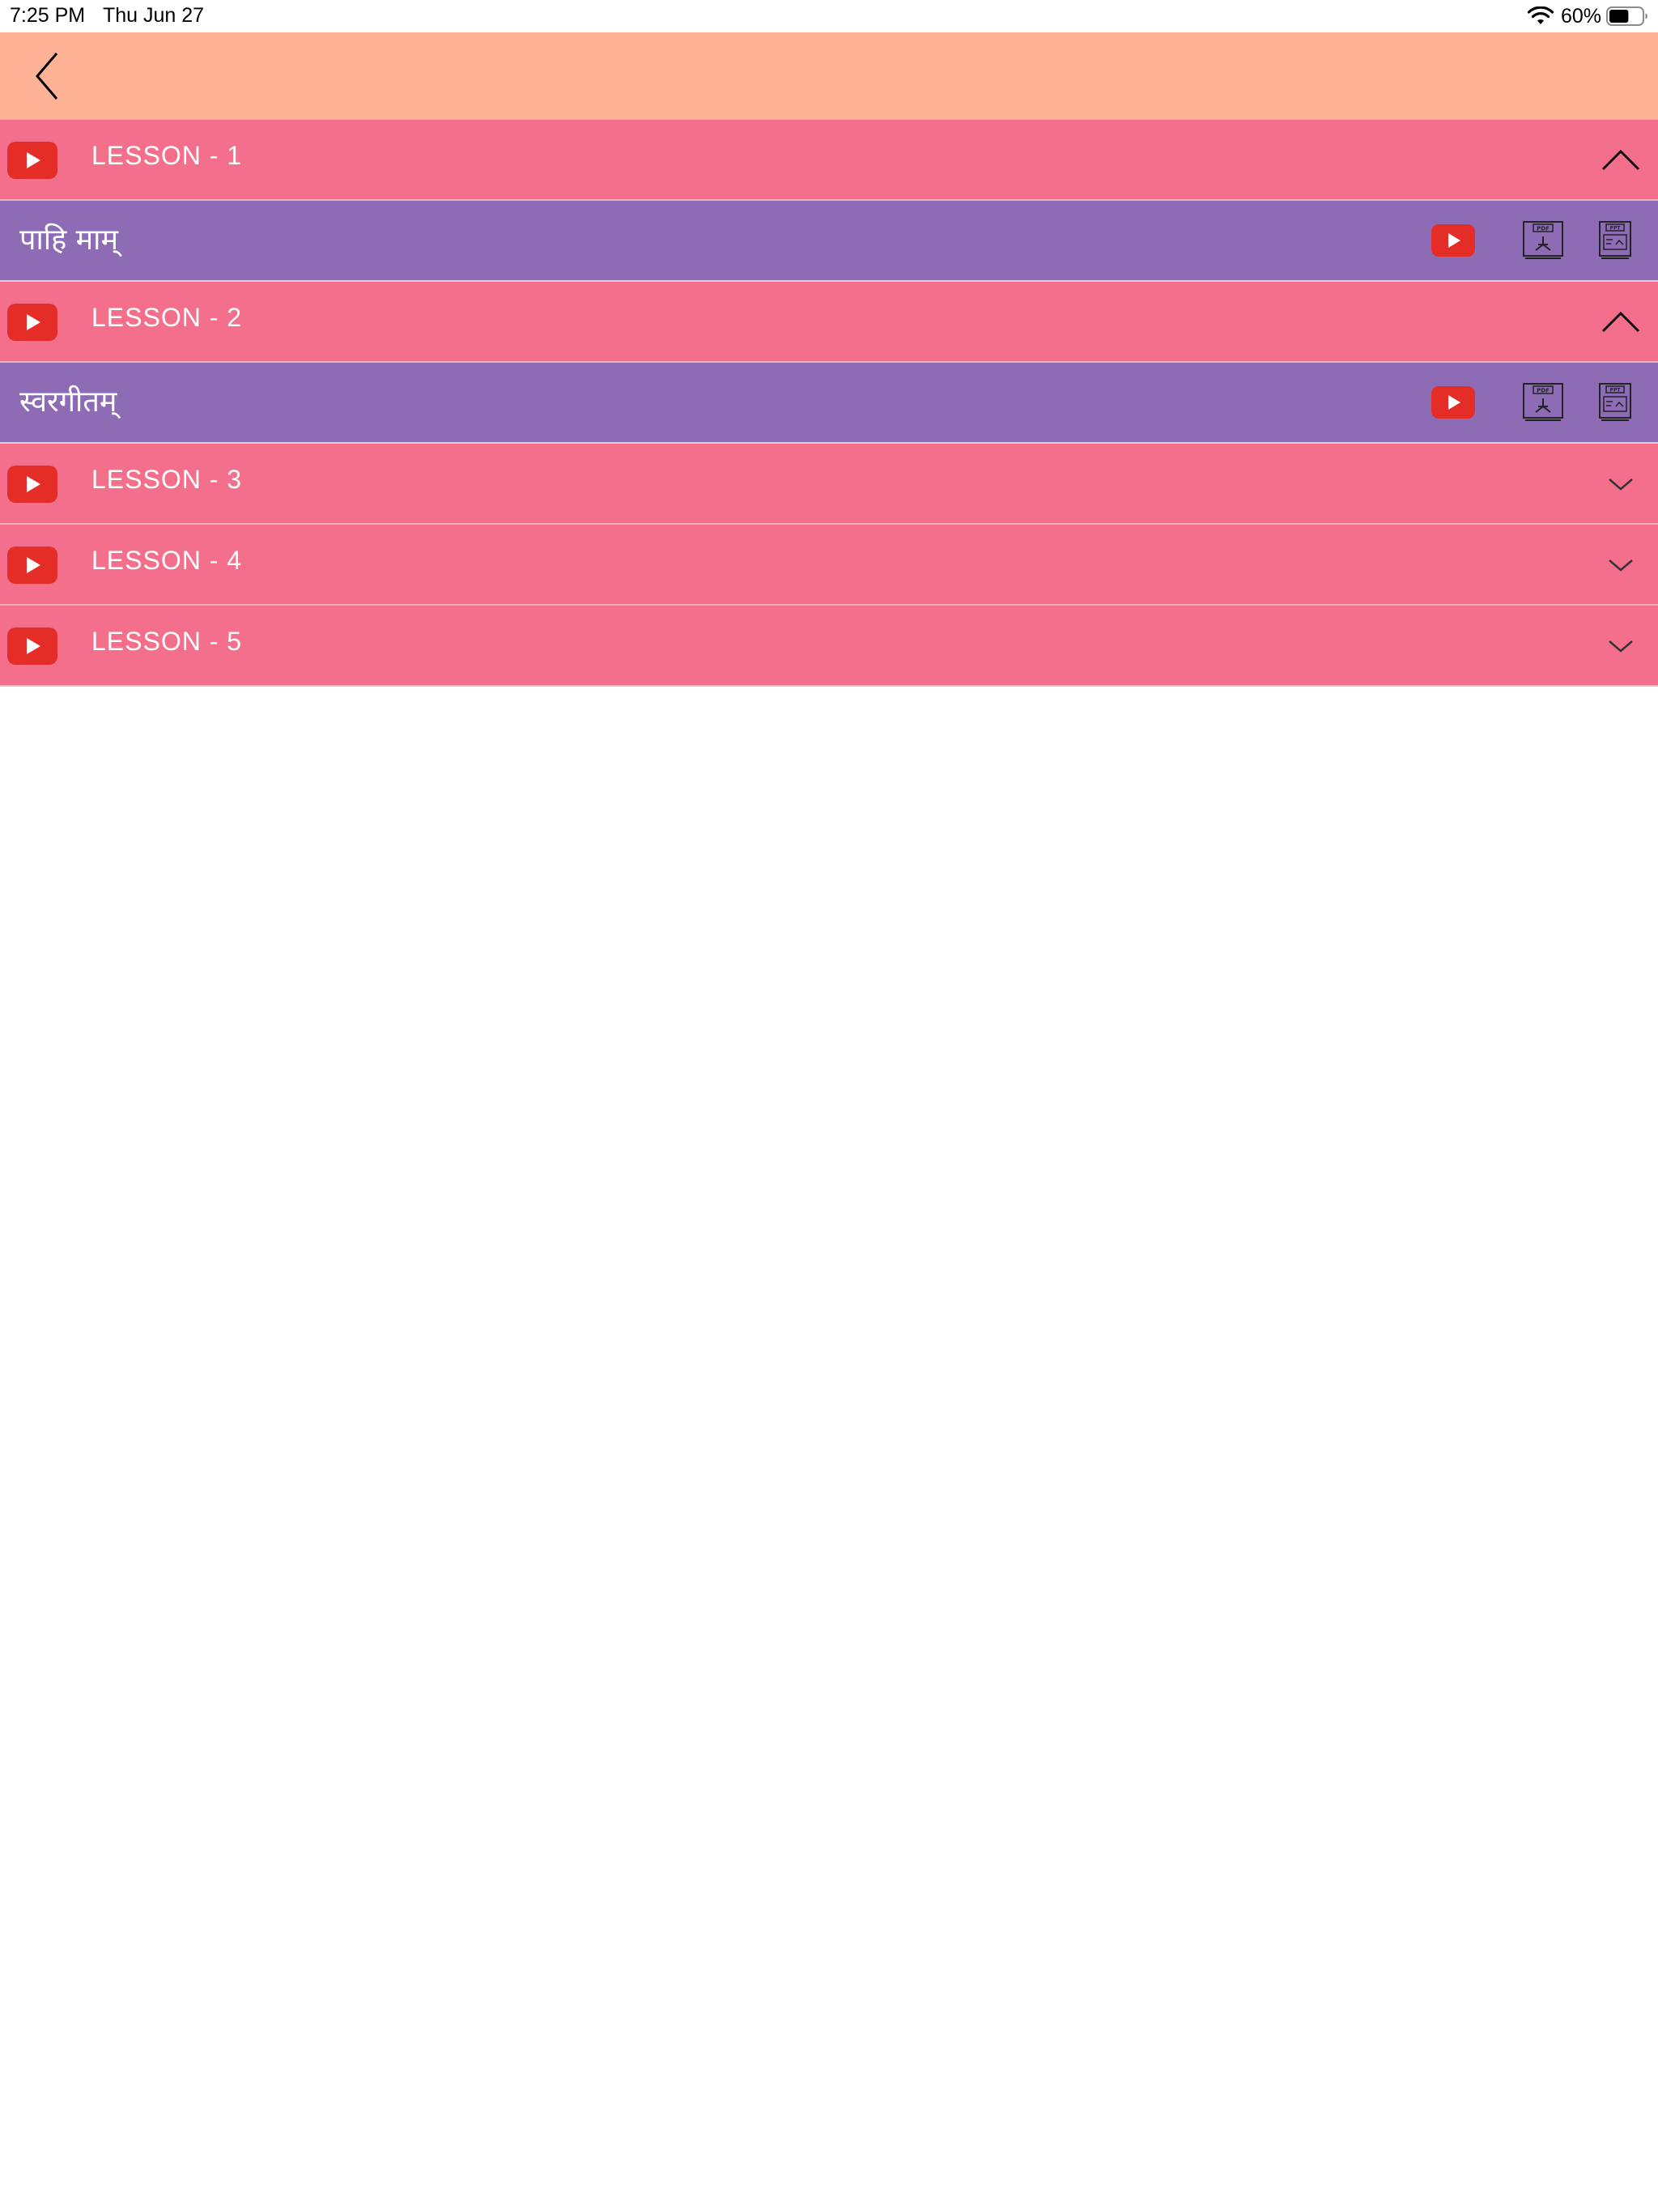 The height and width of the screenshot is (2212, 1658). I want to click on status-date: Thu Jun 27, so click(154, 16).